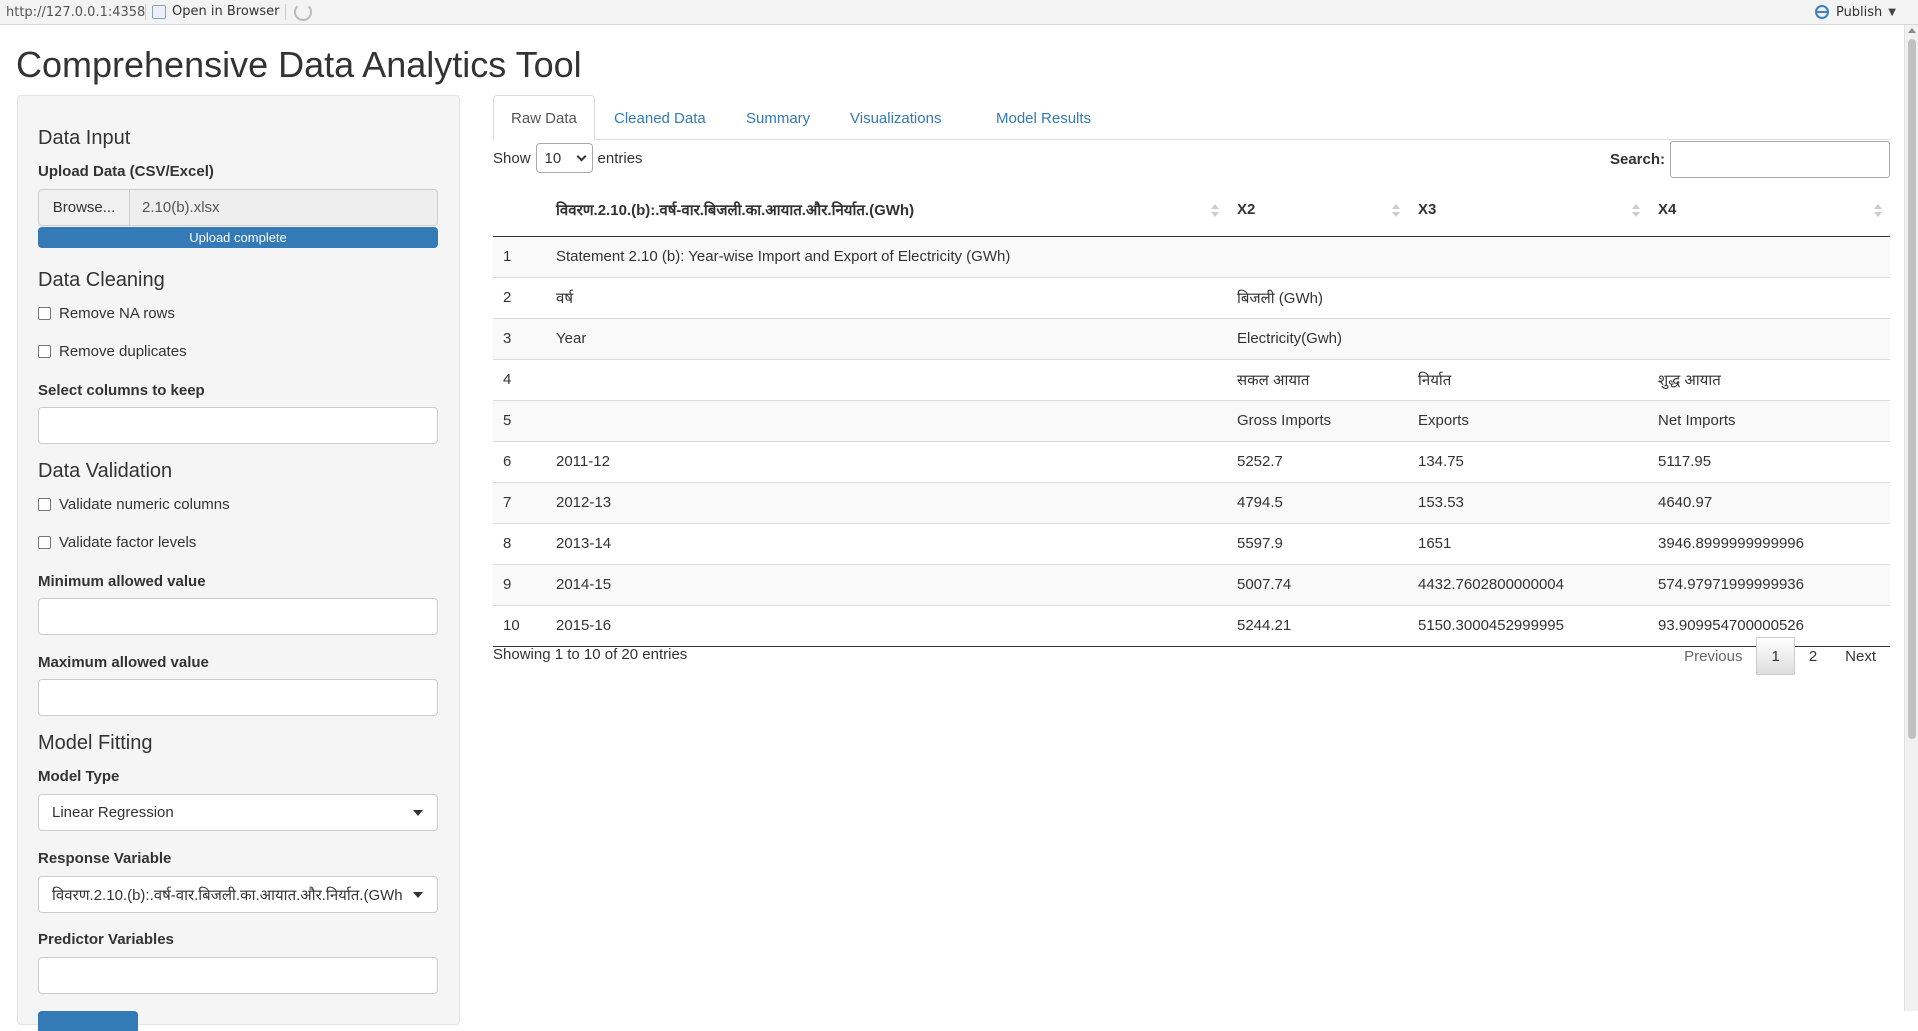 The width and height of the screenshot is (1918, 1031). Describe the element at coordinates (105, 858) in the screenshot. I see `response-variable-label: Response Variable` at that location.